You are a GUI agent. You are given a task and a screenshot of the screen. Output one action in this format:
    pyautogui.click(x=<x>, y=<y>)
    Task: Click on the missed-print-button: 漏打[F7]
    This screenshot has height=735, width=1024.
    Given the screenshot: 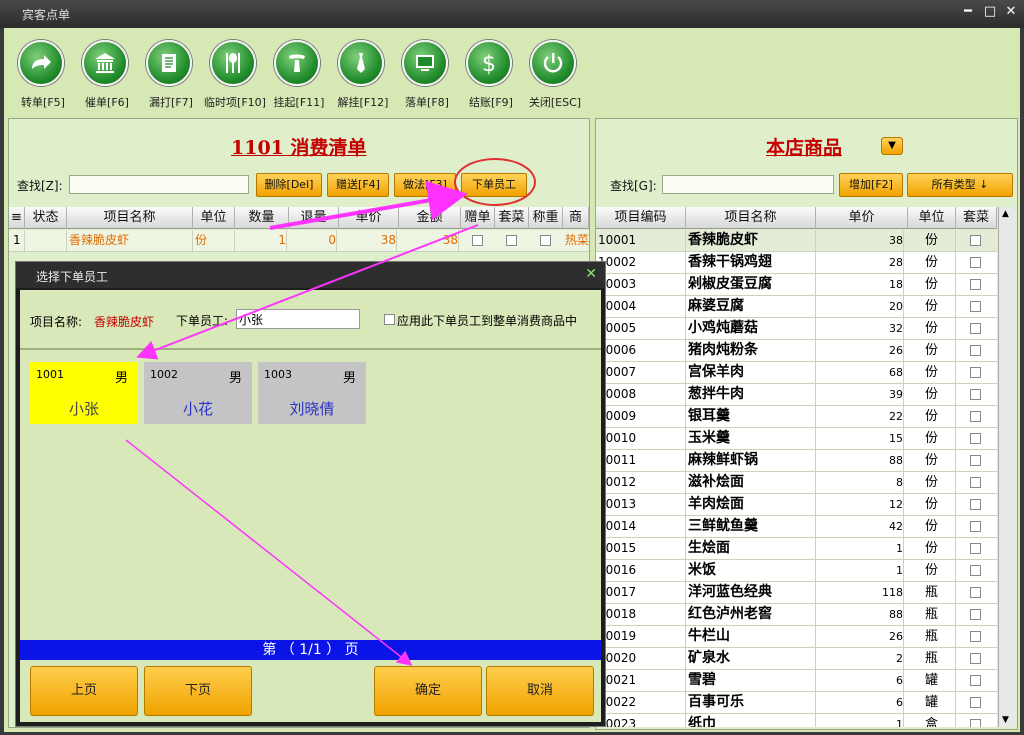 What is the action you would take?
    pyautogui.click(x=166, y=77)
    